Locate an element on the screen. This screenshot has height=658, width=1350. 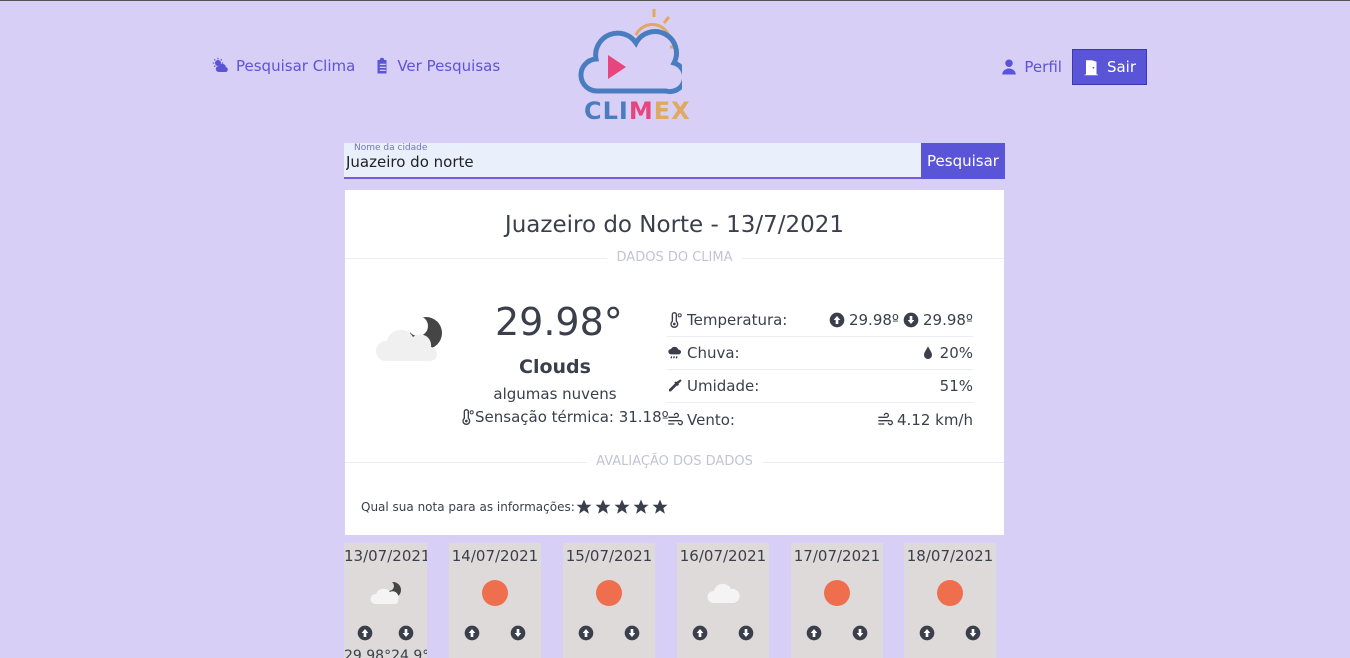
humidity-label: Umidade: is located at coordinates (723, 386).